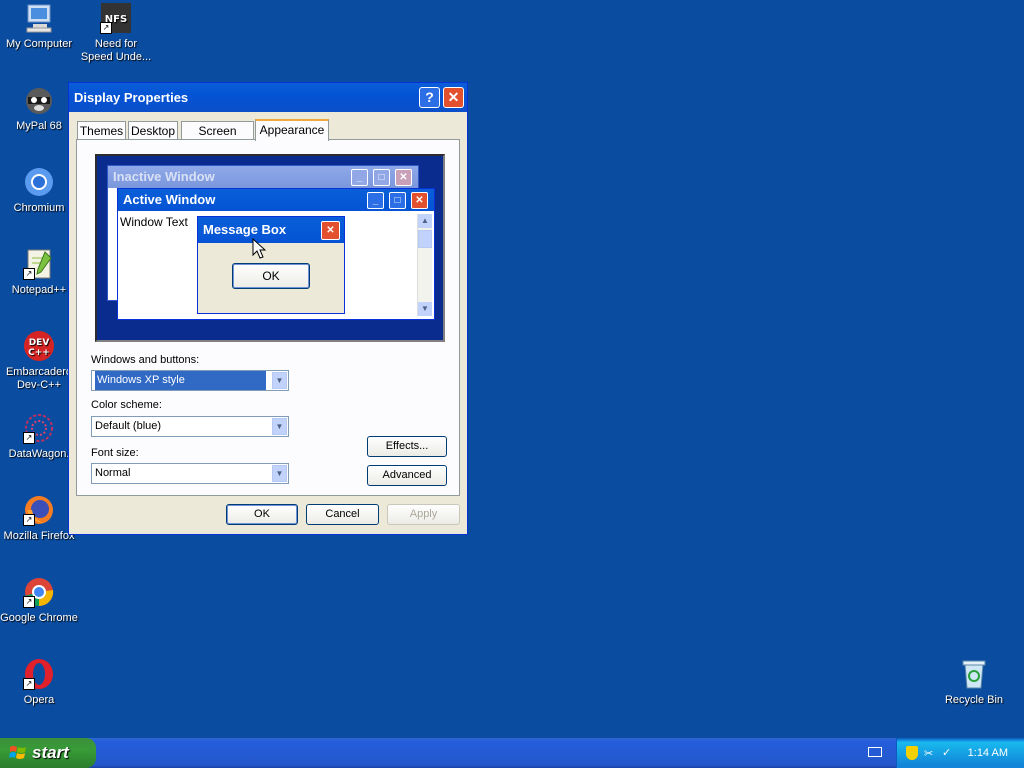 The height and width of the screenshot is (768, 1024). Describe the element at coordinates (960, 753) in the screenshot. I see `system-tray: ✂ ✓ 1:14 AM` at that location.